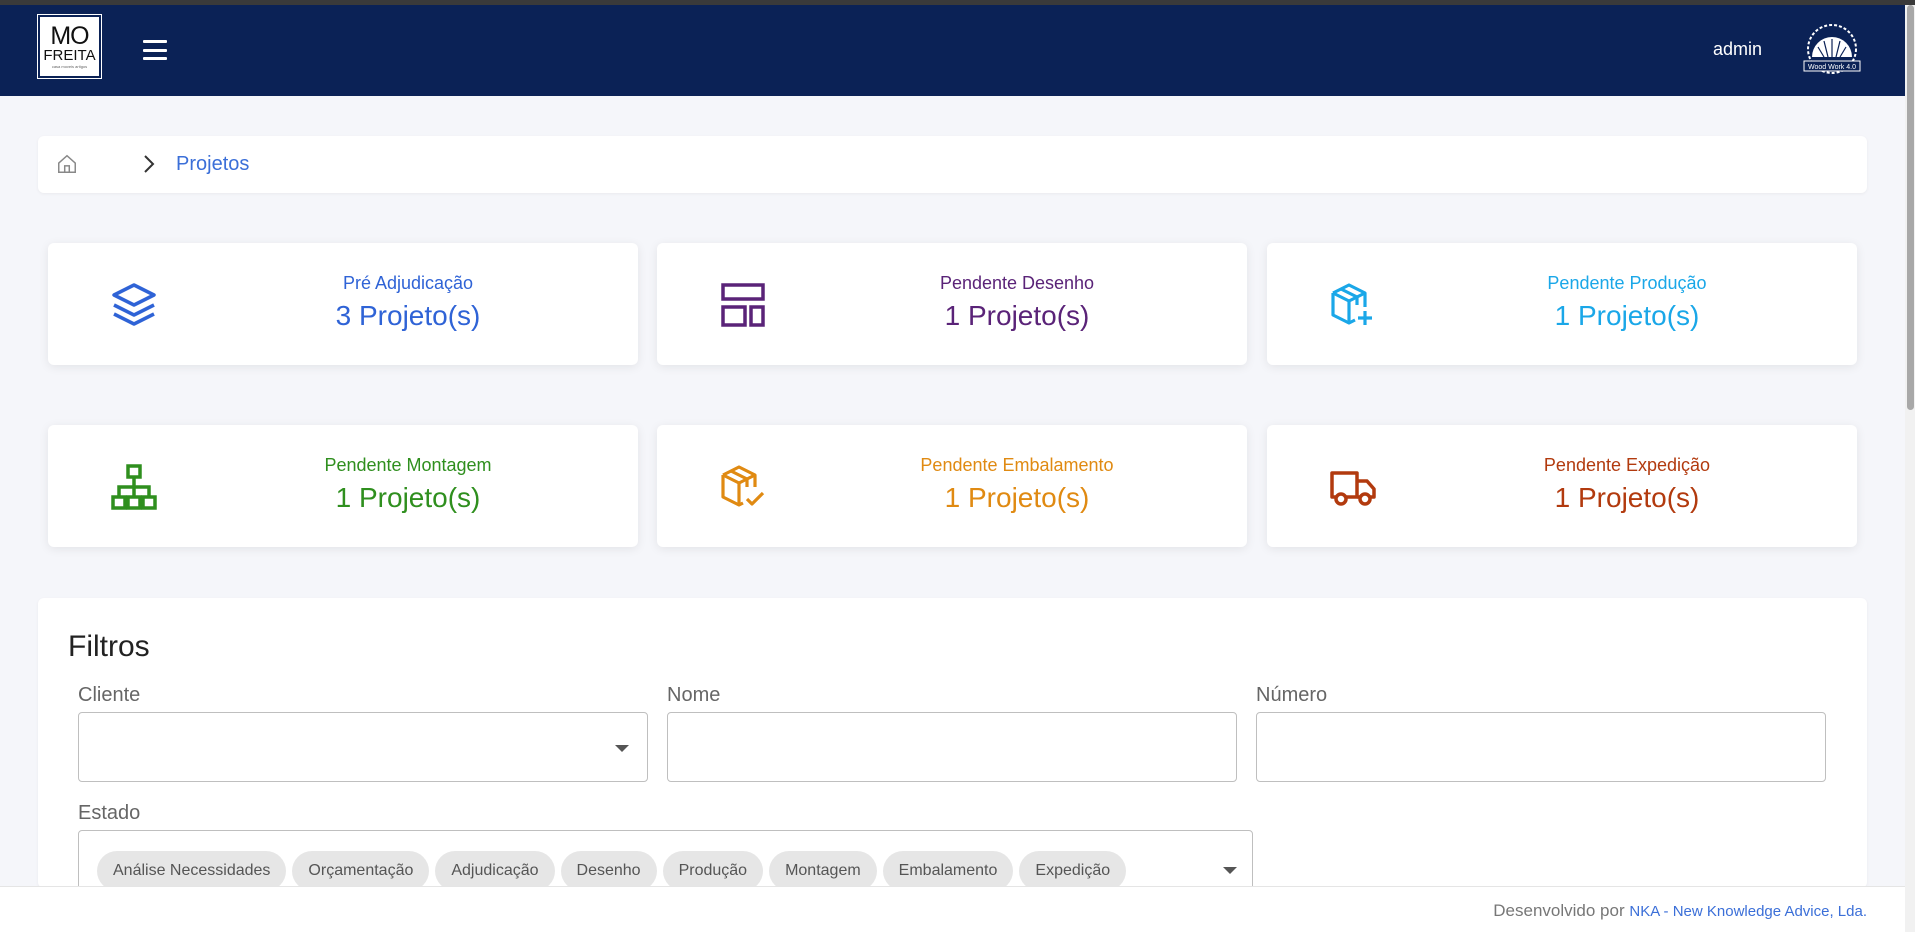 The width and height of the screenshot is (1915, 932). I want to click on estado-chip: Adjudicação, so click(495, 871).